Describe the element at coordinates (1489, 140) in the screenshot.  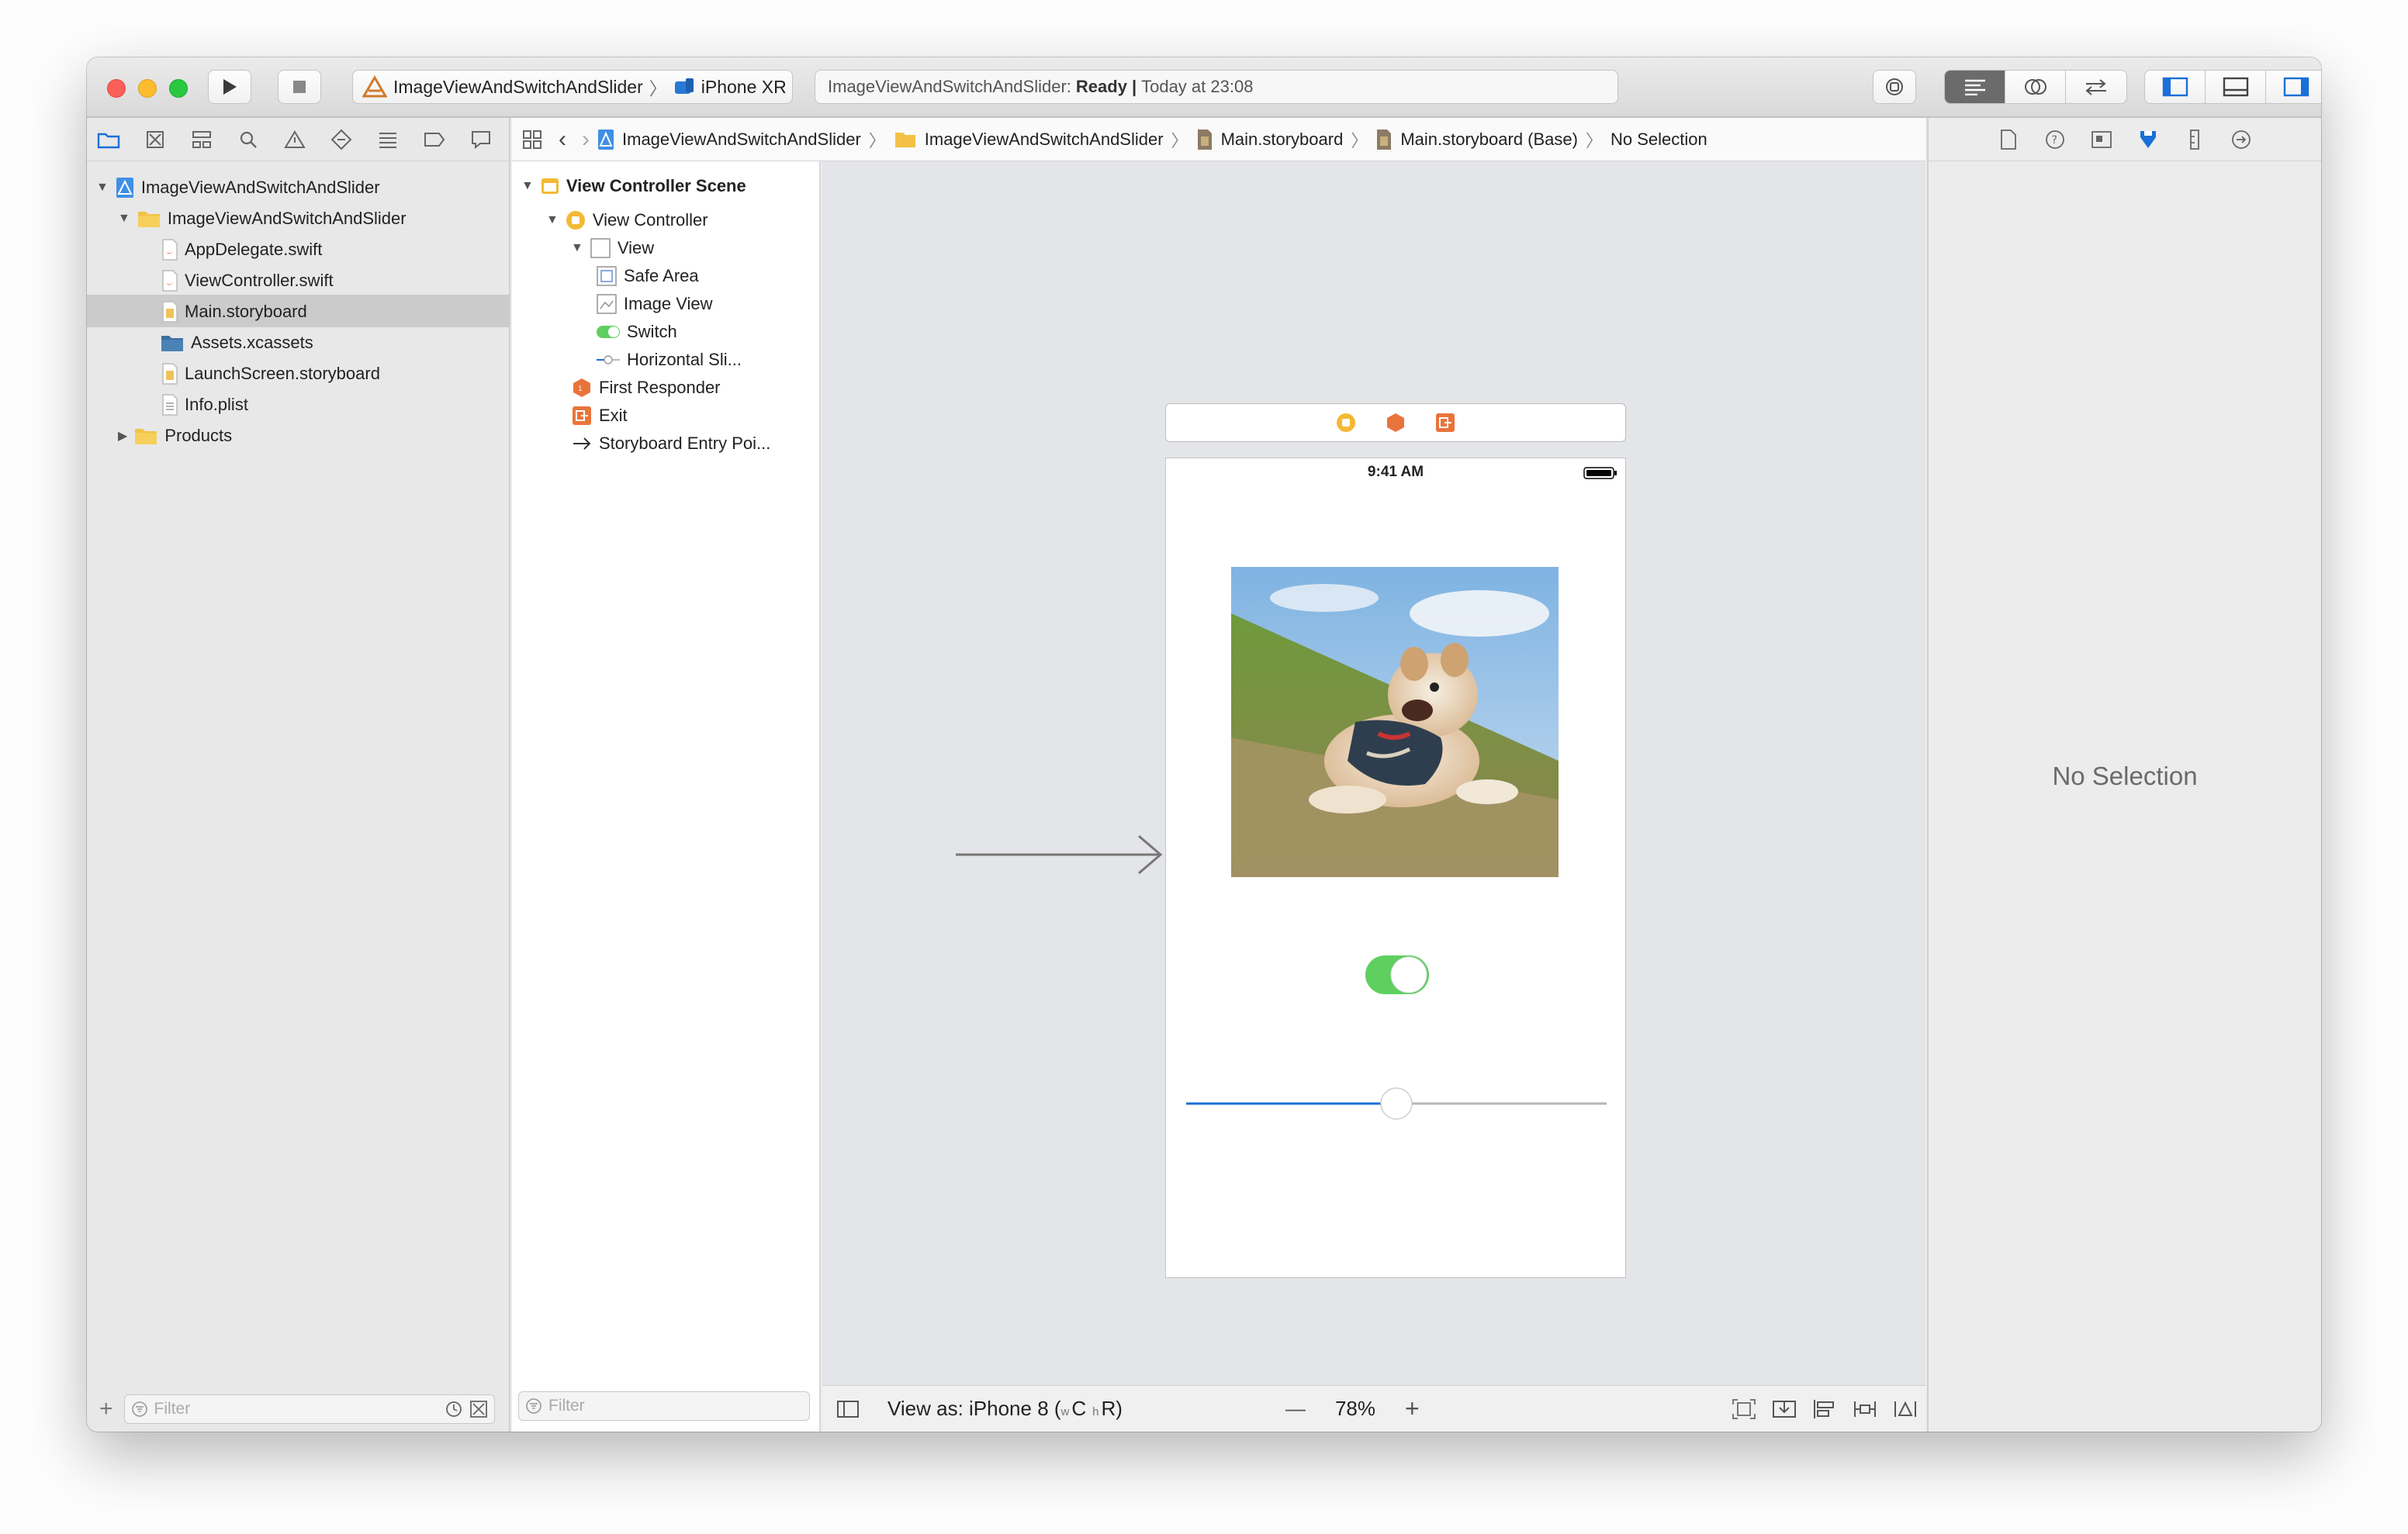
I see `jumpbar-crumb: Main.storyboard (Base)` at that location.